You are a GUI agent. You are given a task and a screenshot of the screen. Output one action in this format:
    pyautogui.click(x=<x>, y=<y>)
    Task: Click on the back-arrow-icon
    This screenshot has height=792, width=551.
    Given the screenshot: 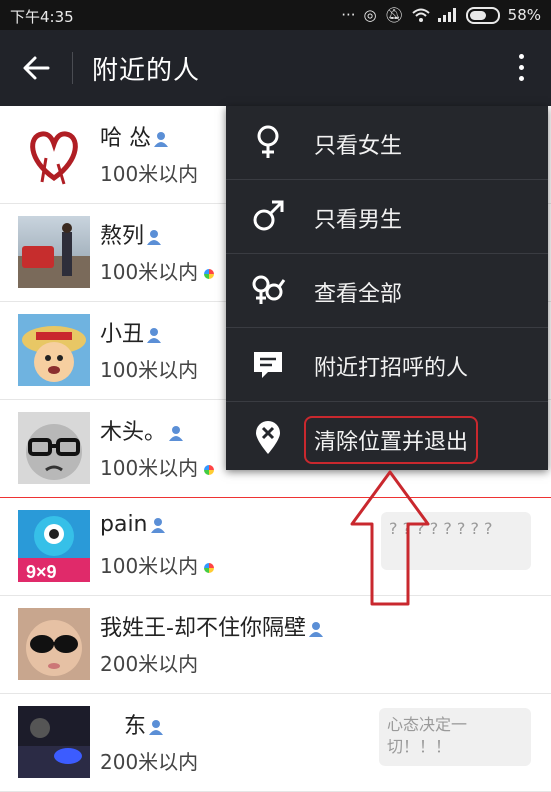 What is the action you would take?
    pyautogui.click(x=36, y=68)
    